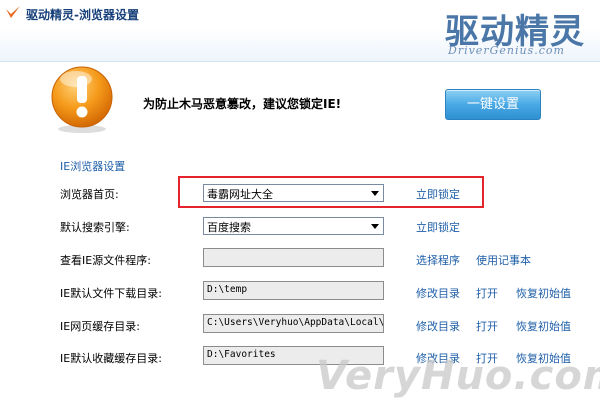 Image resolution: width=600 pixels, height=415 pixels. What do you see at coordinates (89, 194) in the screenshot?
I see `homepage-label: 浏览器首页:` at bounding box center [89, 194].